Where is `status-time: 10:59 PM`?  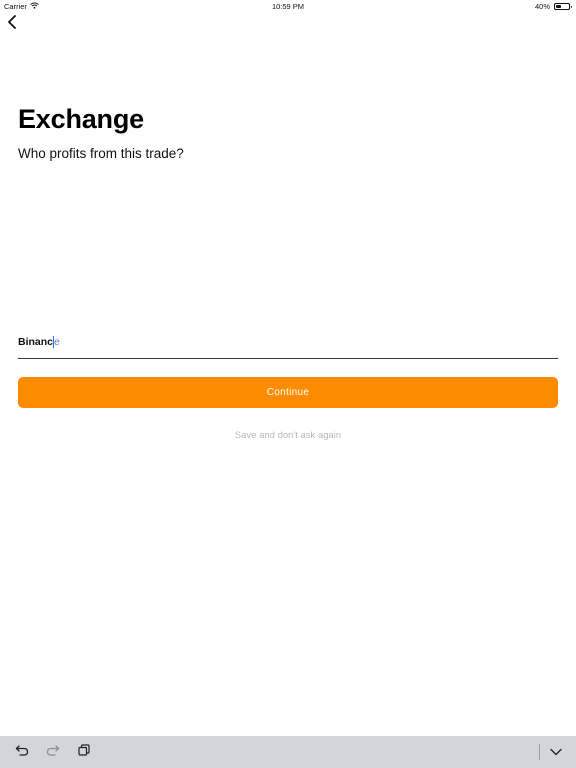
status-time: 10:59 PM is located at coordinates (288, 6).